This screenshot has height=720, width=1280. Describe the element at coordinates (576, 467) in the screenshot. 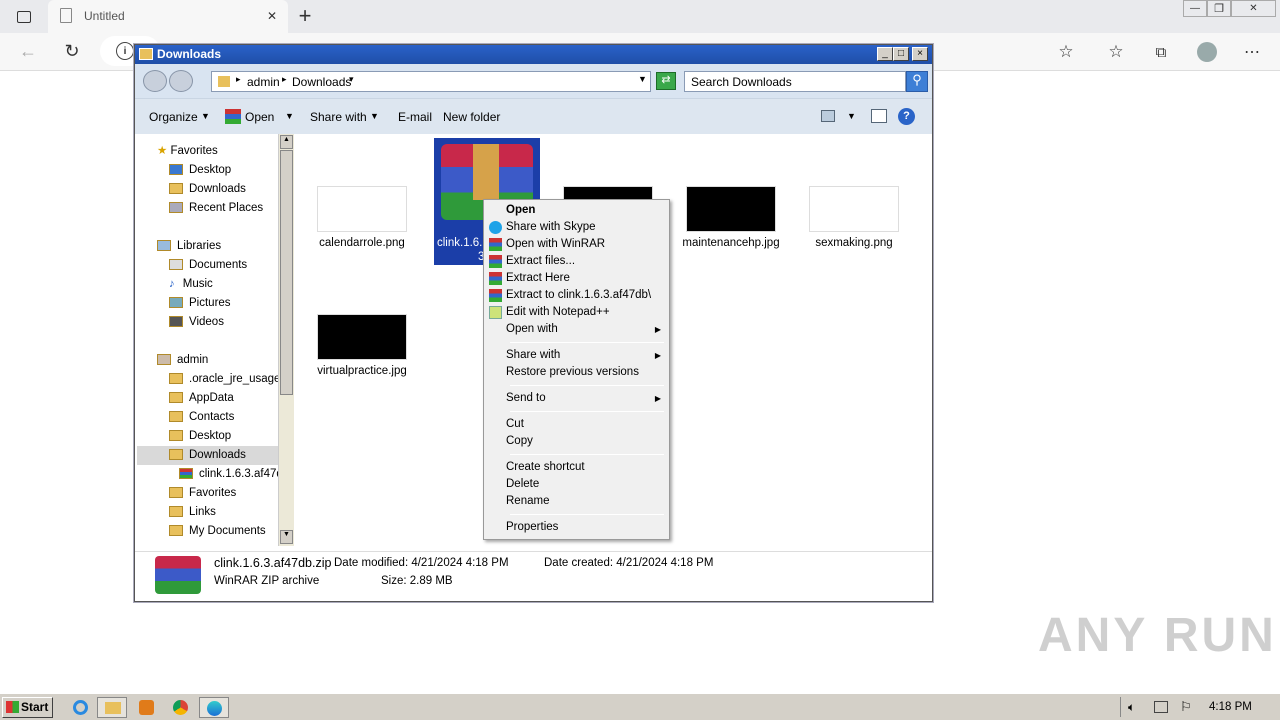

I see `menu-create-shortcut: Create shortcut` at that location.